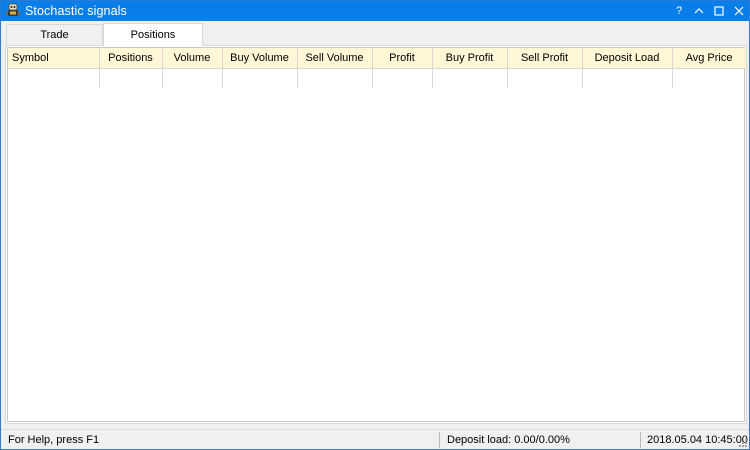 This screenshot has width=750, height=450. I want to click on window-controls: ?, so click(709, 11).